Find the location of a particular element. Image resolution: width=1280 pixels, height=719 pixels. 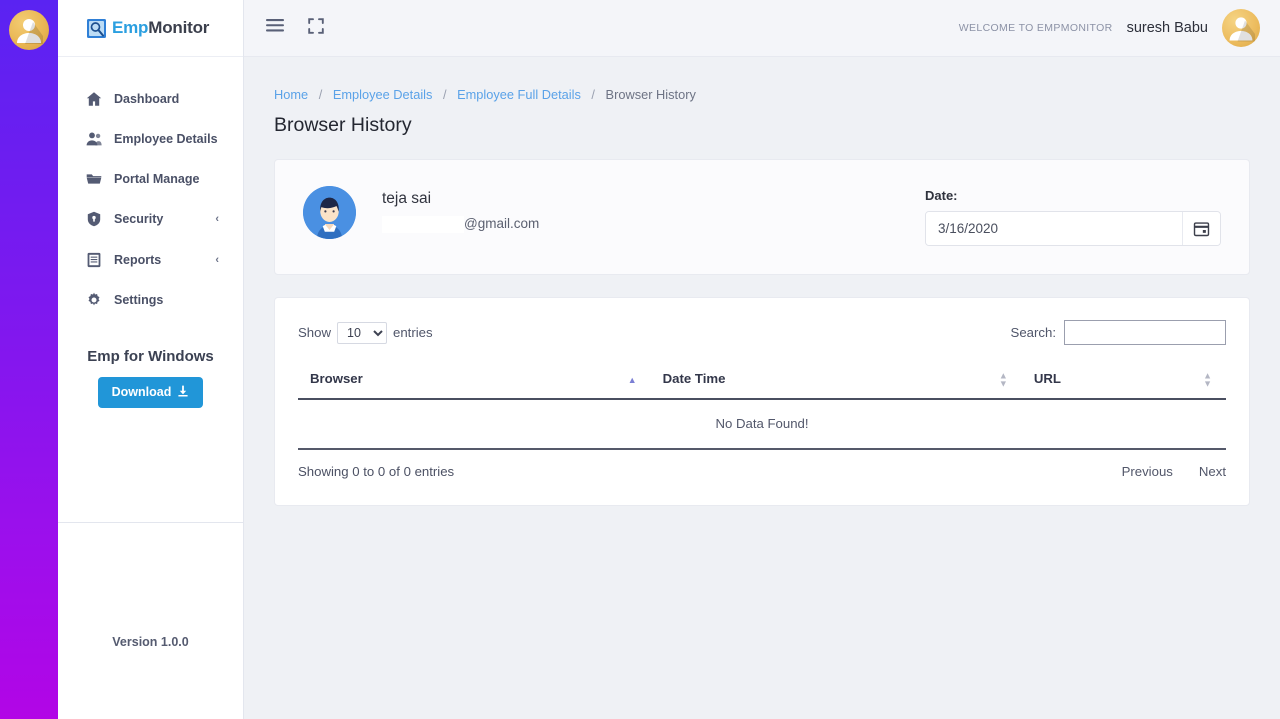

entries-length-control: Show 102550100 entries is located at coordinates (365, 332).